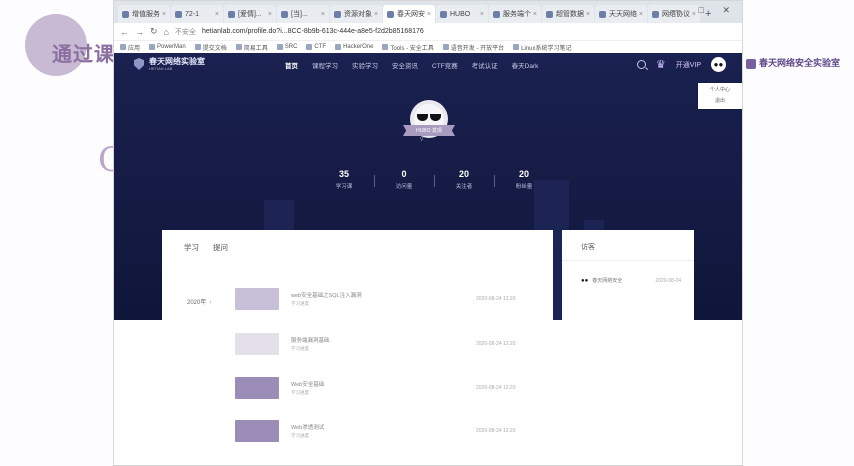 This screenshot has height=466, width=854. What do you see at coordinates (641, 64) in the screenshot?
I see `search-icon` at bounding box center [641, 64].